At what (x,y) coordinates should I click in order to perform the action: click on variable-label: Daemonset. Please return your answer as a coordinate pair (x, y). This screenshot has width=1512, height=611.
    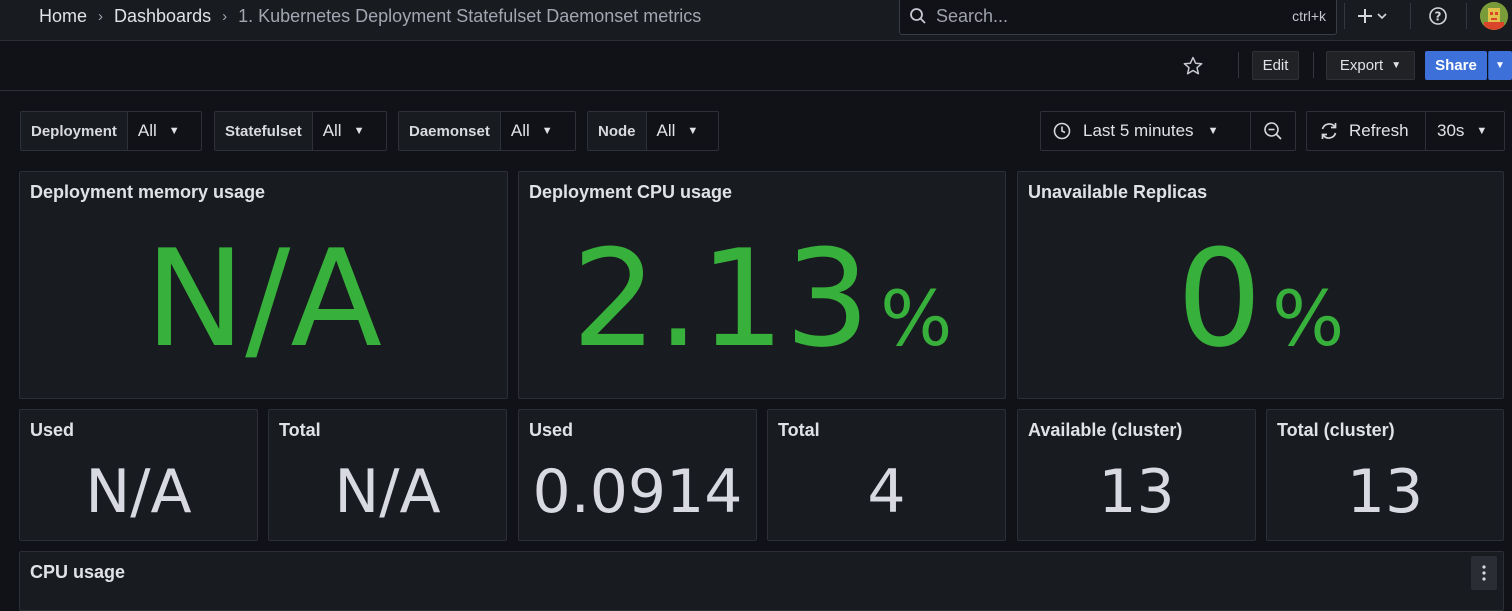
    Looking at the image, I should click on (450, 131).